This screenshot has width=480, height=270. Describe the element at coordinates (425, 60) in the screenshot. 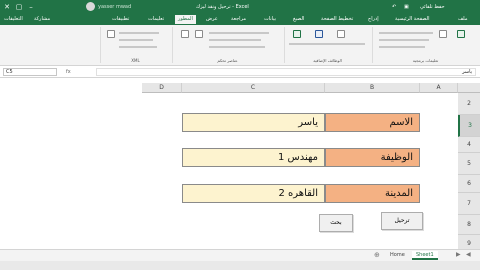

I see `group-label-code: تعليمات برمجية` at that location.